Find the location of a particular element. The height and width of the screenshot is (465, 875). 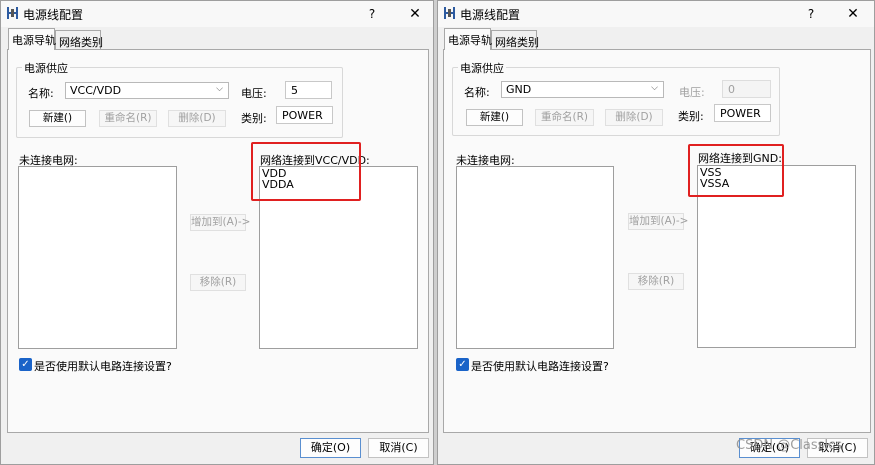

watermark: CSDN @ClassIcs is located at coordinates (789, 445).